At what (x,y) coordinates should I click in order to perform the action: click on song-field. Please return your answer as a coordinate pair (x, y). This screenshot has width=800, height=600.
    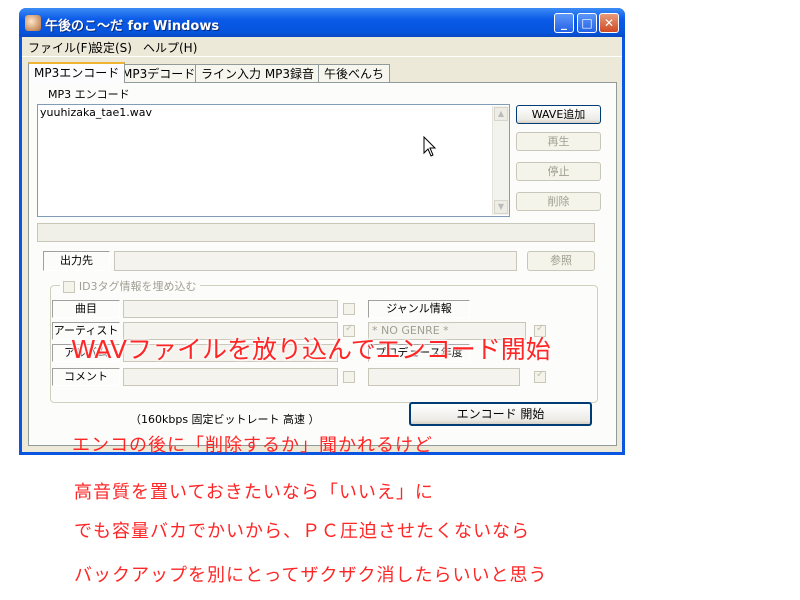
    Looking at the image, I should click on (230, 309).